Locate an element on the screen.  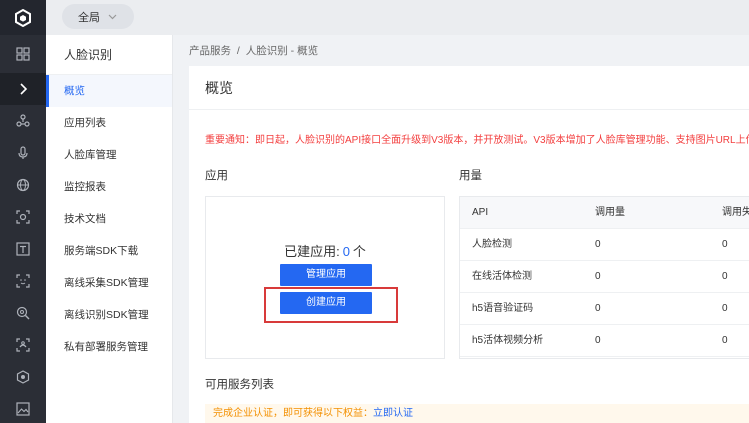
rail-image is located at coordinates (23, 408).